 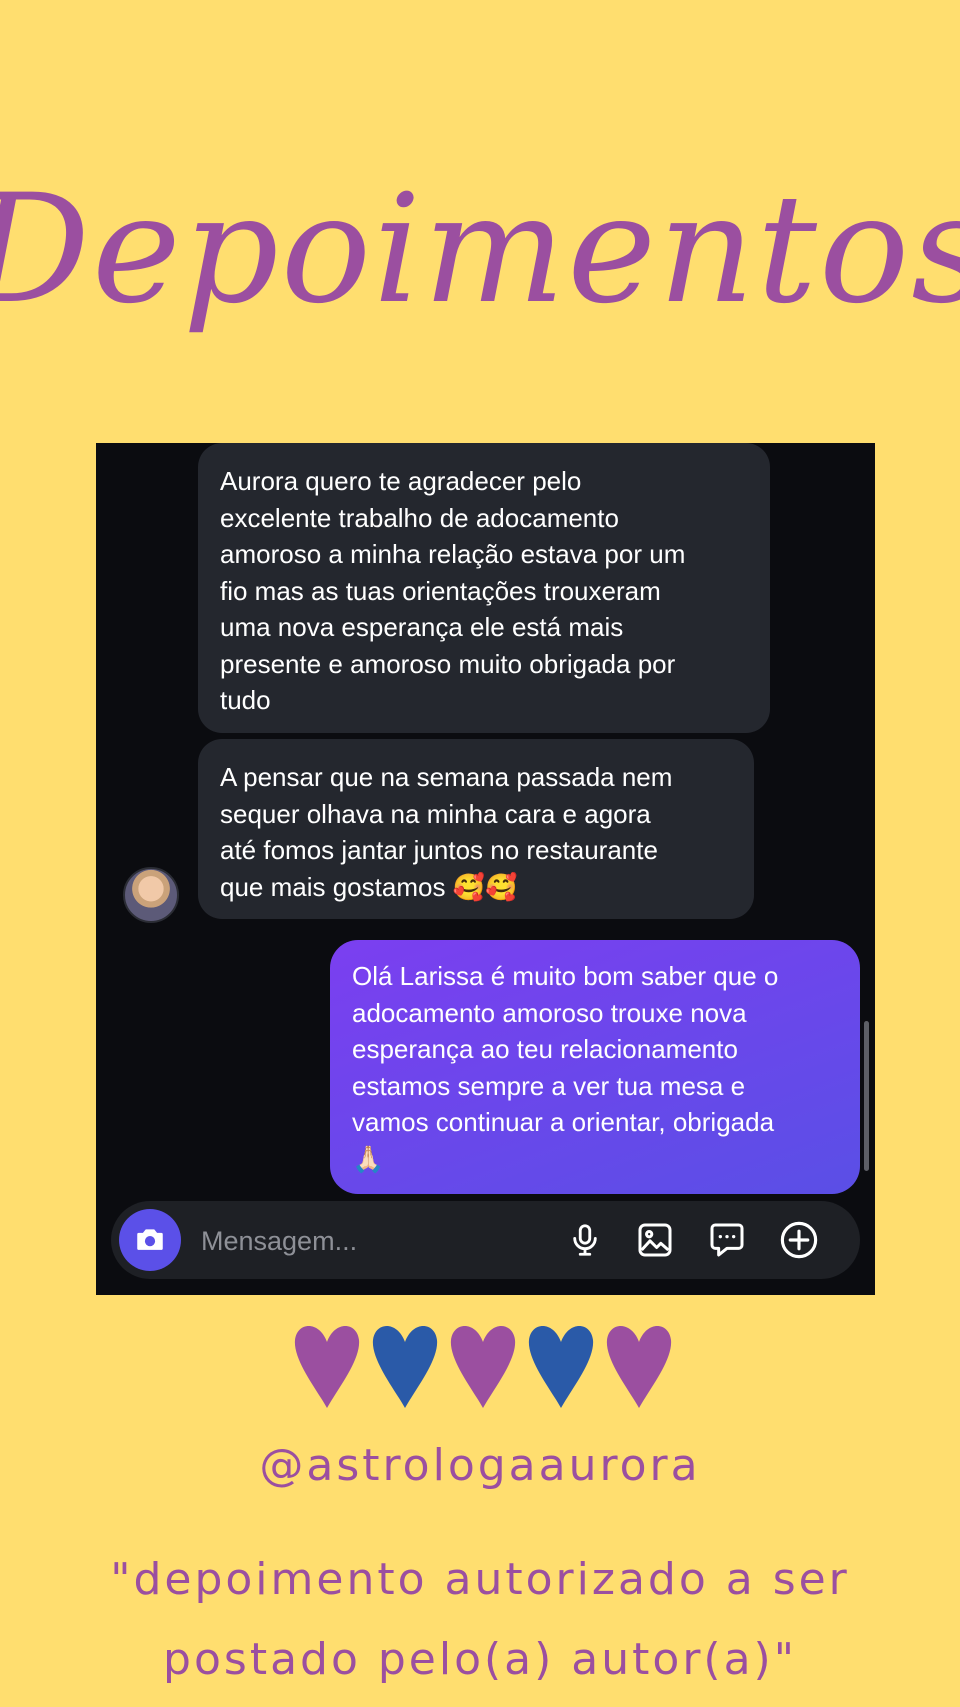 I want to click on message-composer, so click(x=485, y=1240).